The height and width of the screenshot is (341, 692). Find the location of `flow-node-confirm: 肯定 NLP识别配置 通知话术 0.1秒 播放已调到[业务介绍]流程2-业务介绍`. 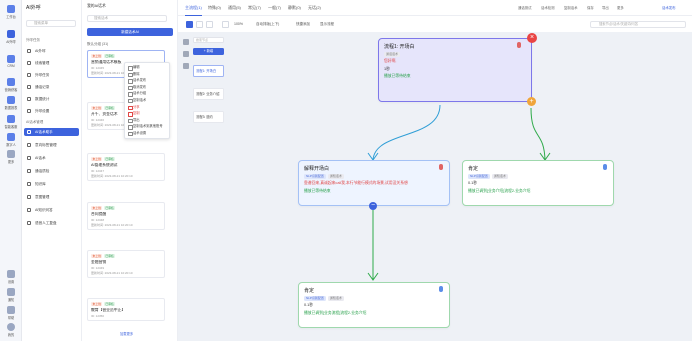

flow-node-confirm: 肯定 NLP识别配置 通知话术 0.1秒 播放已调到[业务介绍]流程2-业务介绍 is located at coordinates (538, 183).